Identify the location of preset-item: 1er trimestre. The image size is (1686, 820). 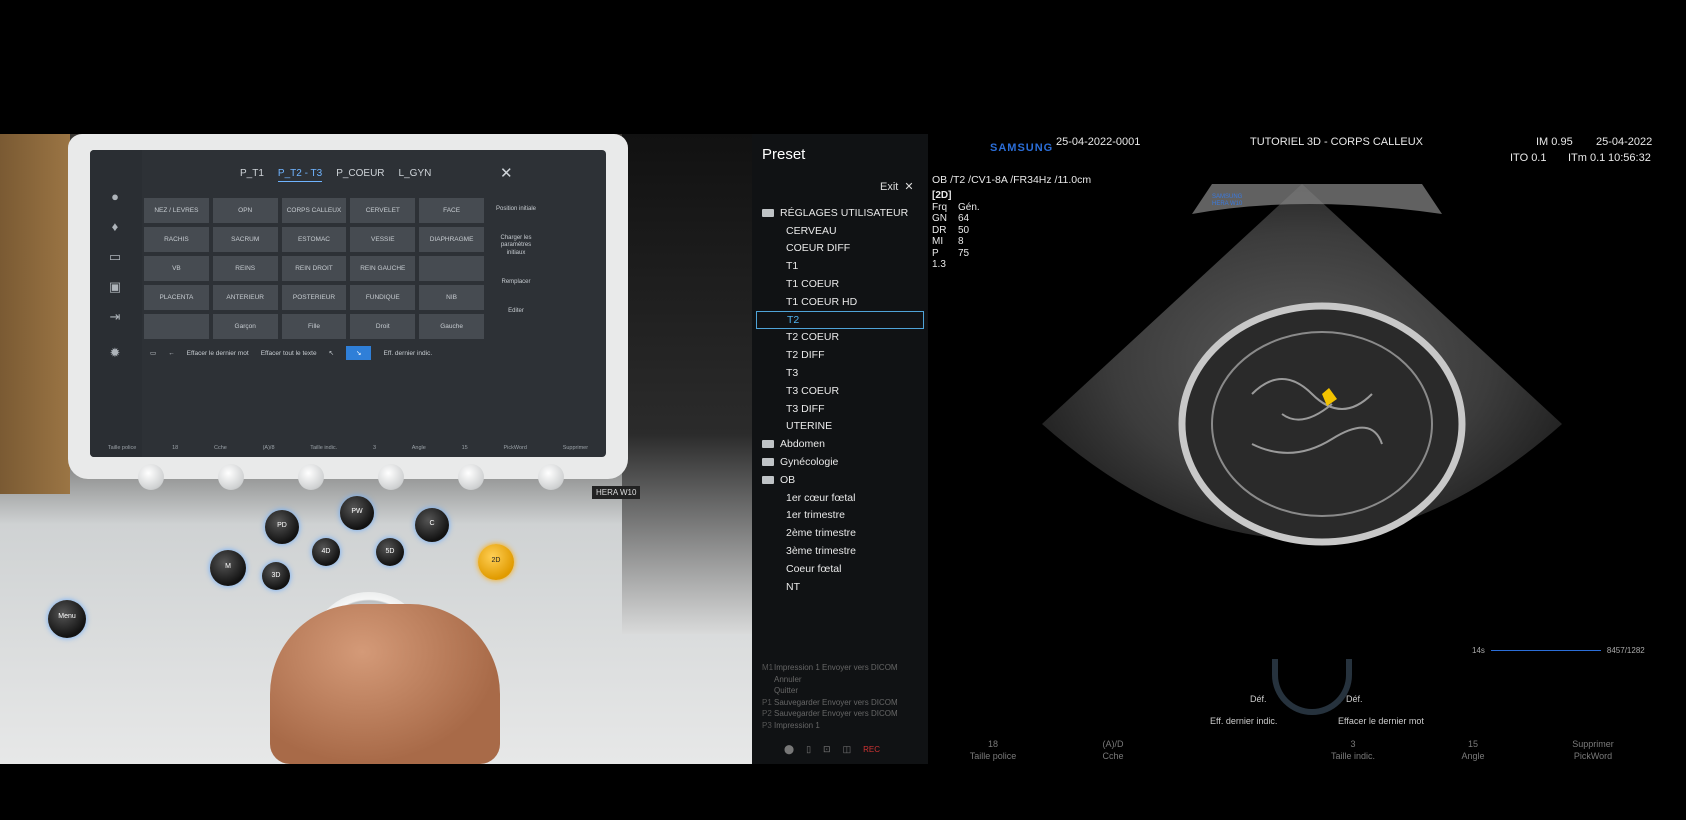
(843, 516).